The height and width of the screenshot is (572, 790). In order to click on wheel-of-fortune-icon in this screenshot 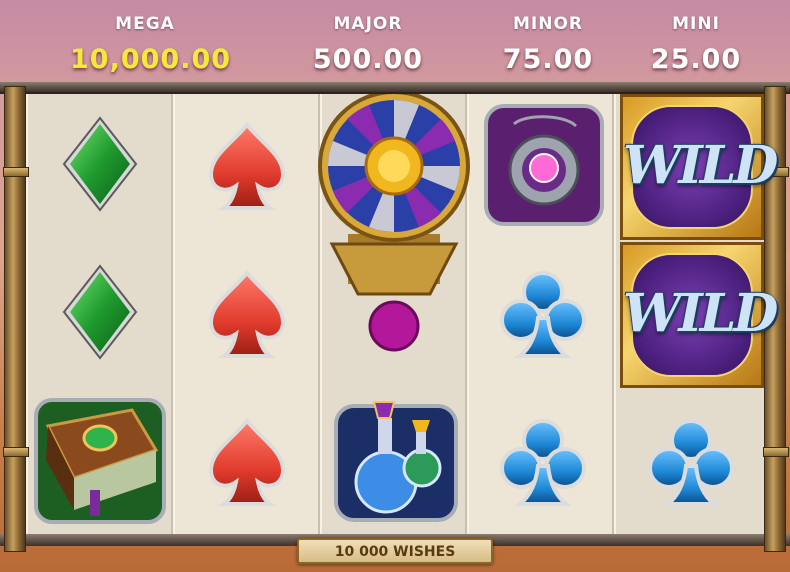, I will do `click(394, 223)`.